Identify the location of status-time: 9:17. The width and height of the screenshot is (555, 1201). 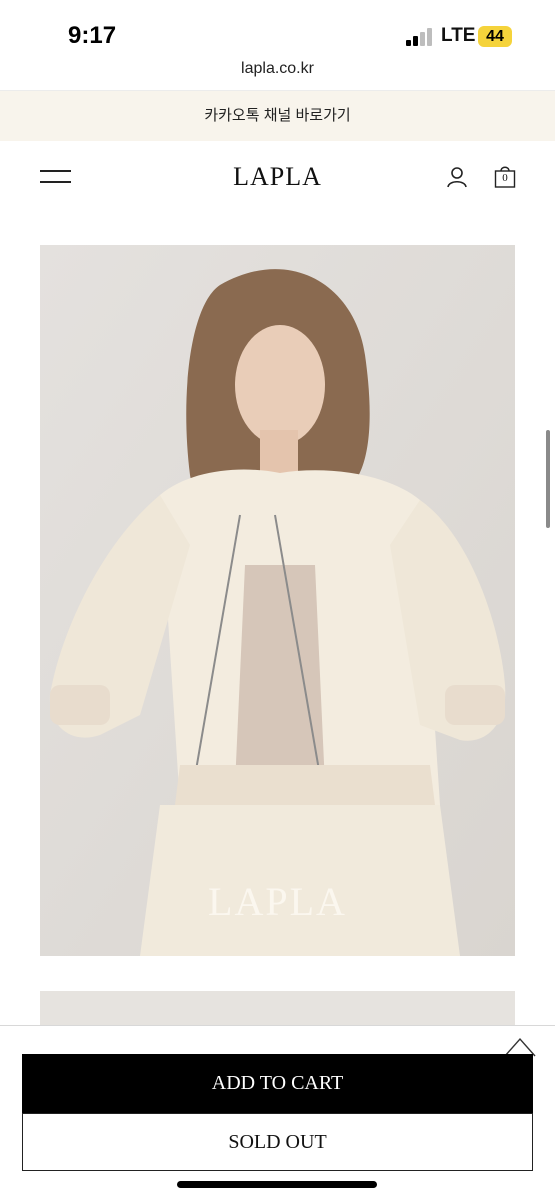
(92, 35).